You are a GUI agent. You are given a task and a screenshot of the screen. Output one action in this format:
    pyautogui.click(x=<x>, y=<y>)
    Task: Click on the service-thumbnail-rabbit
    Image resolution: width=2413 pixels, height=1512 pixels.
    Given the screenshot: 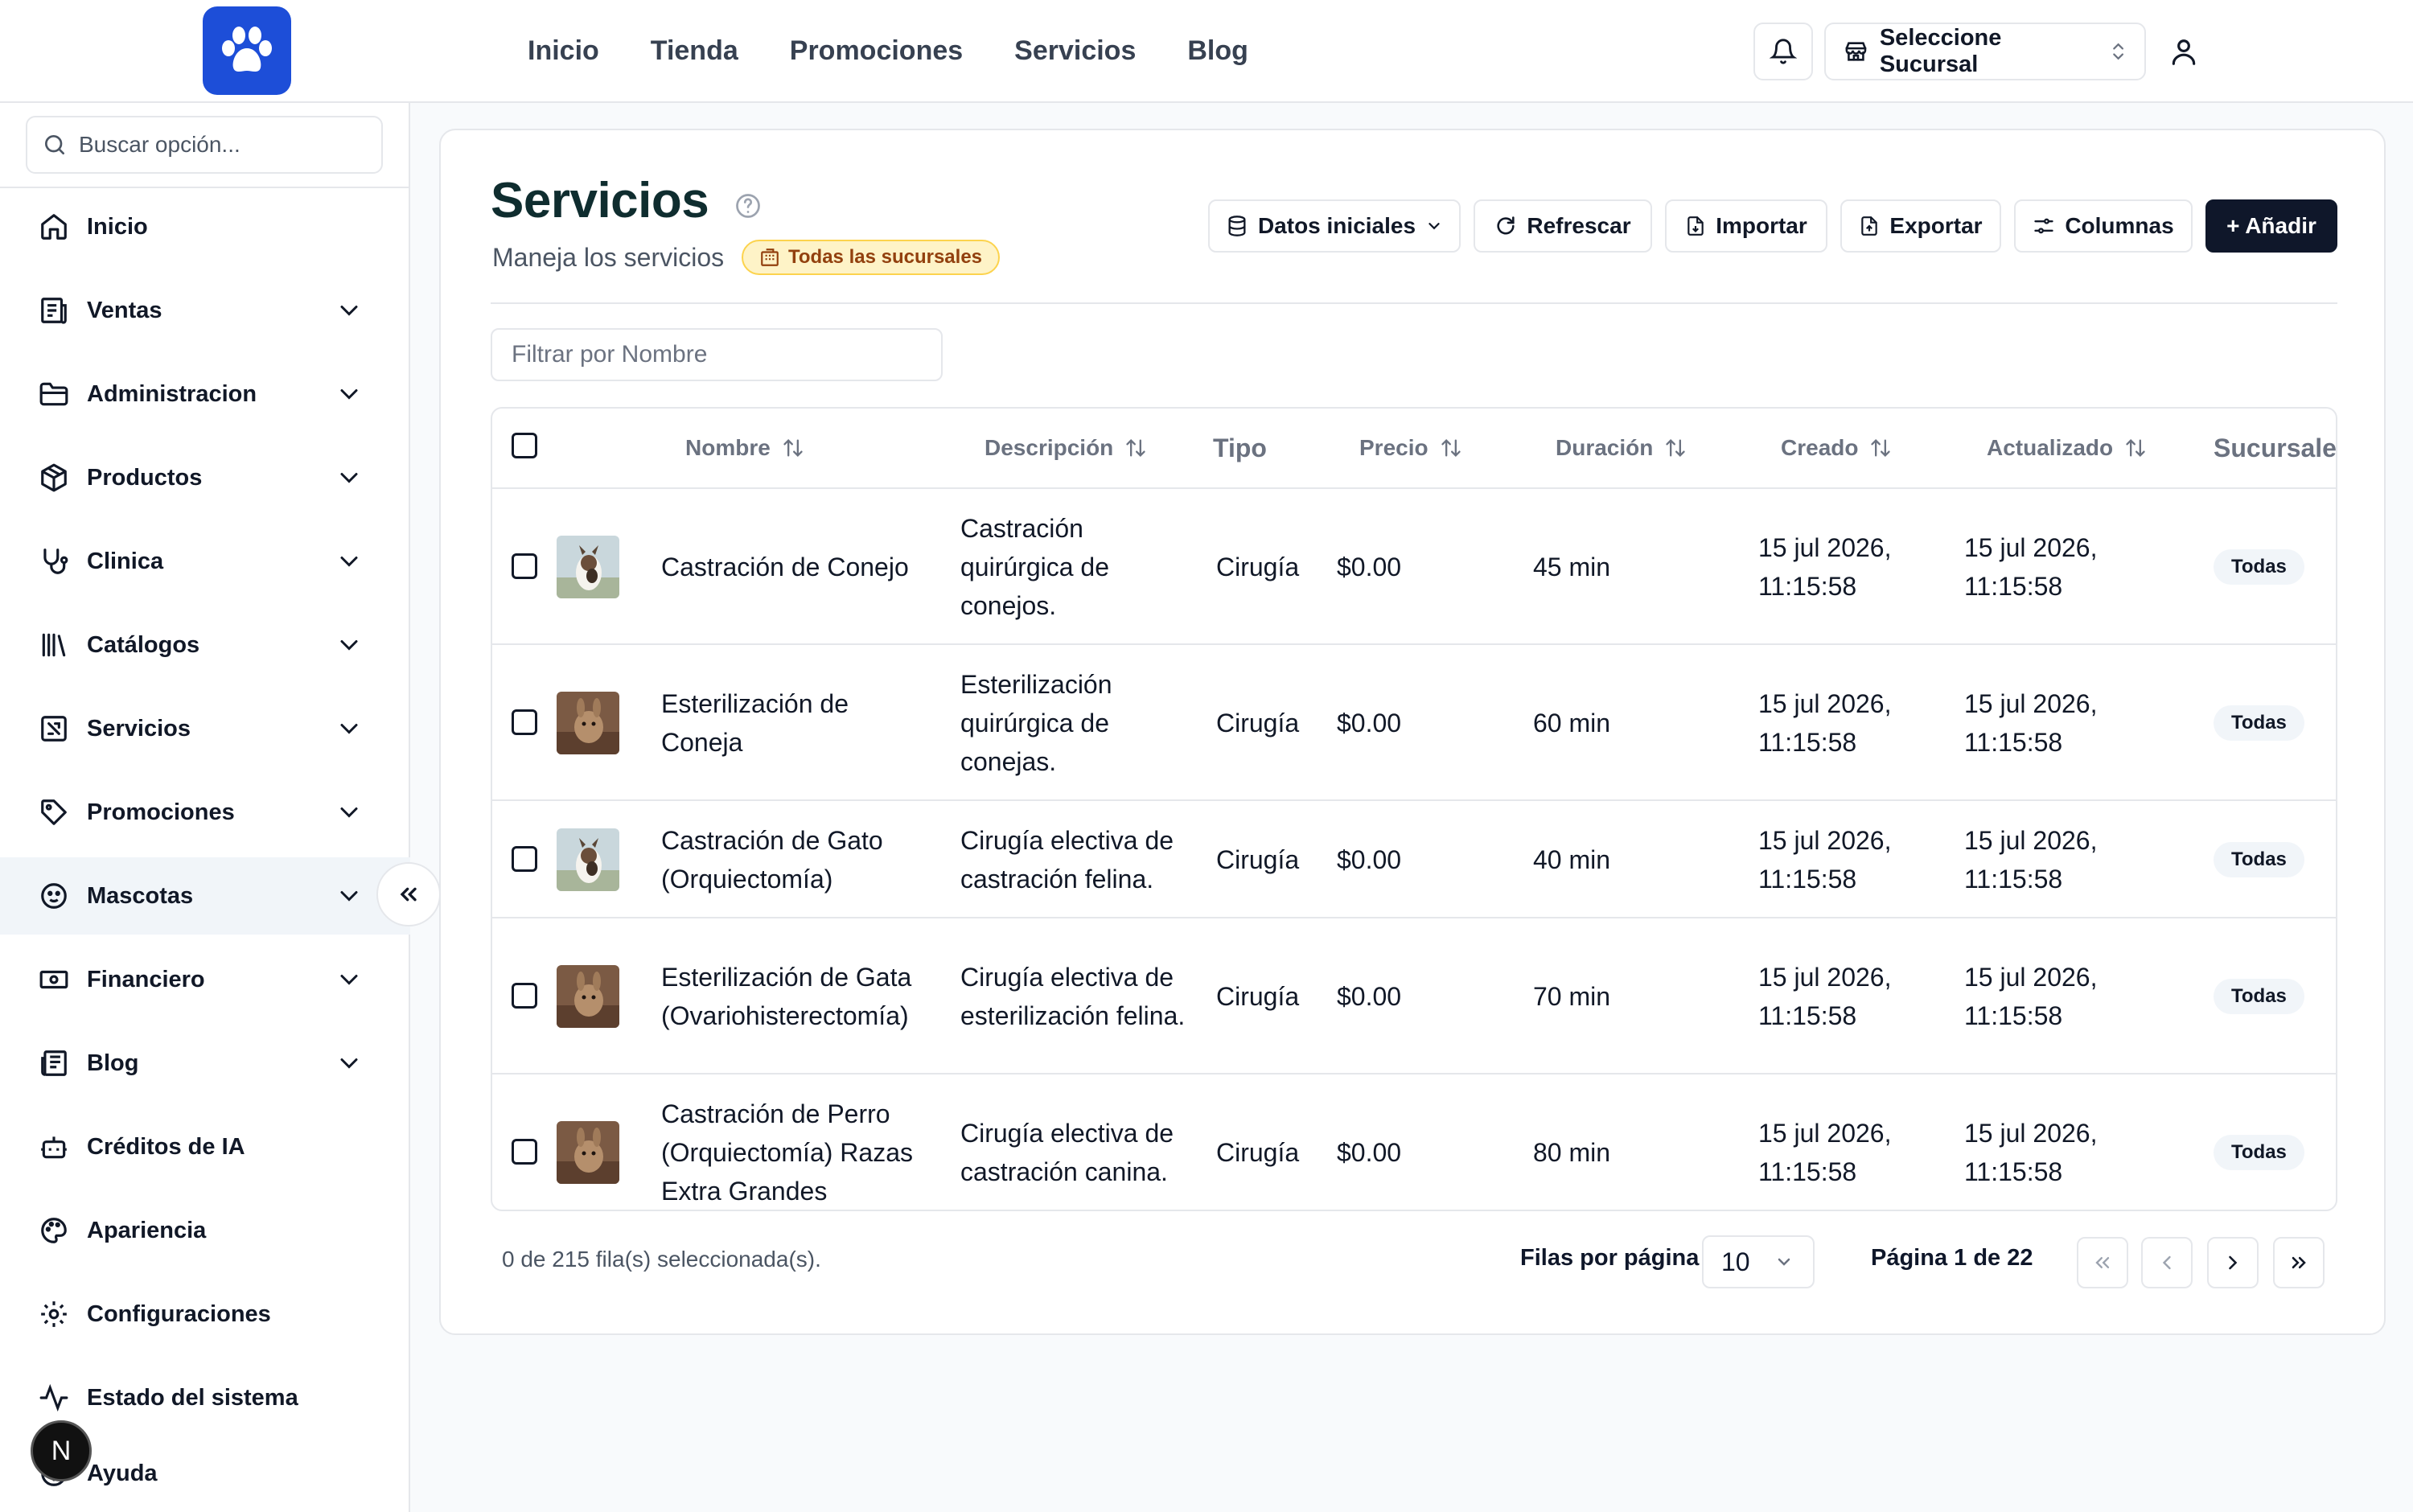 What is the action you would take?
    pyautogui.click(x=588, y=1153)
    